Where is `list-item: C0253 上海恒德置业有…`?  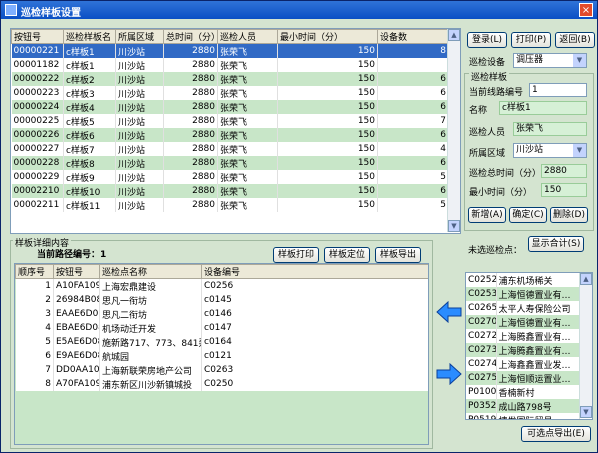
list-item: C0253 上海恒德置业有… is located at coordinates (523, 294).